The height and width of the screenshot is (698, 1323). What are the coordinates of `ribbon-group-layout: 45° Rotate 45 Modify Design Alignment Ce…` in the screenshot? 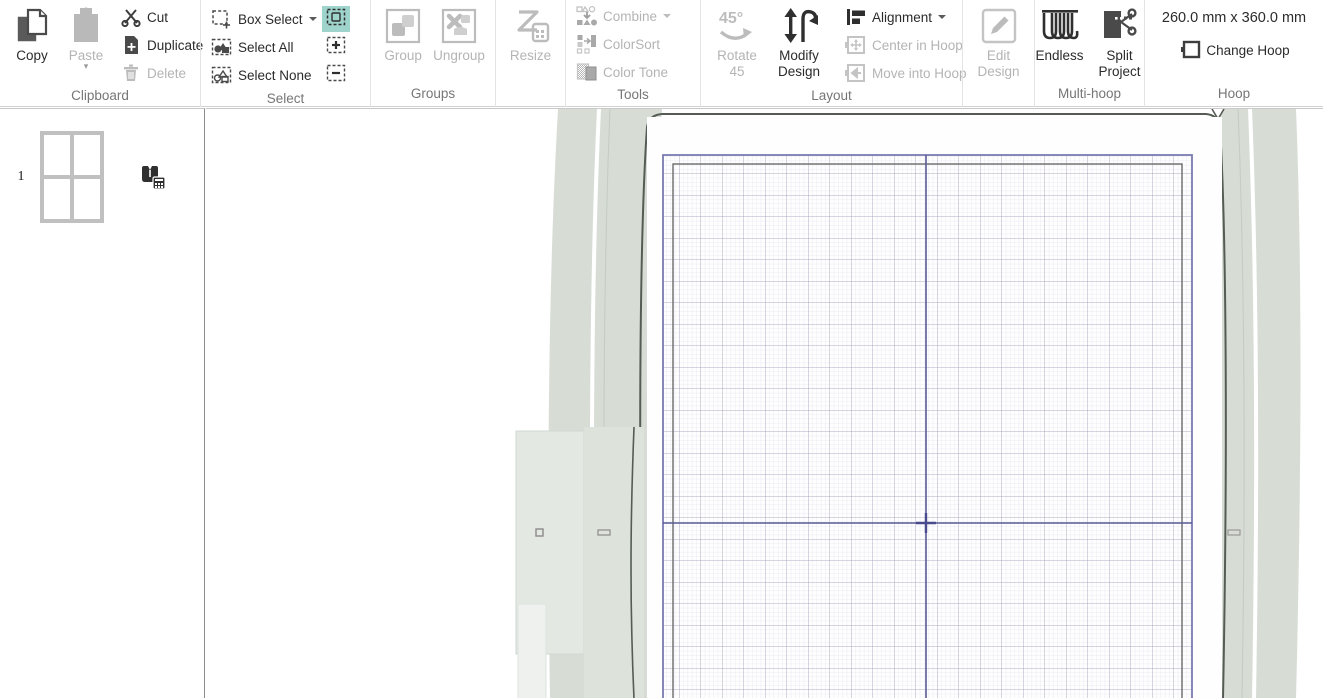 It's located at (833, 53).